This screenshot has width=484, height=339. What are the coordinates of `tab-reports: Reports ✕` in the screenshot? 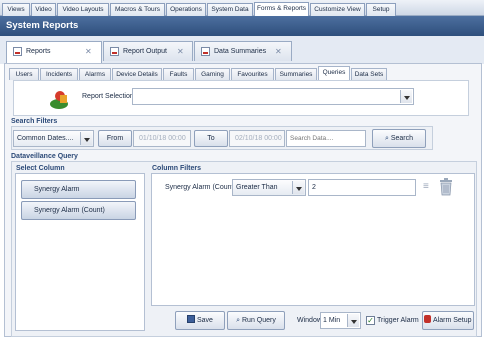 It's located at (54, 52).